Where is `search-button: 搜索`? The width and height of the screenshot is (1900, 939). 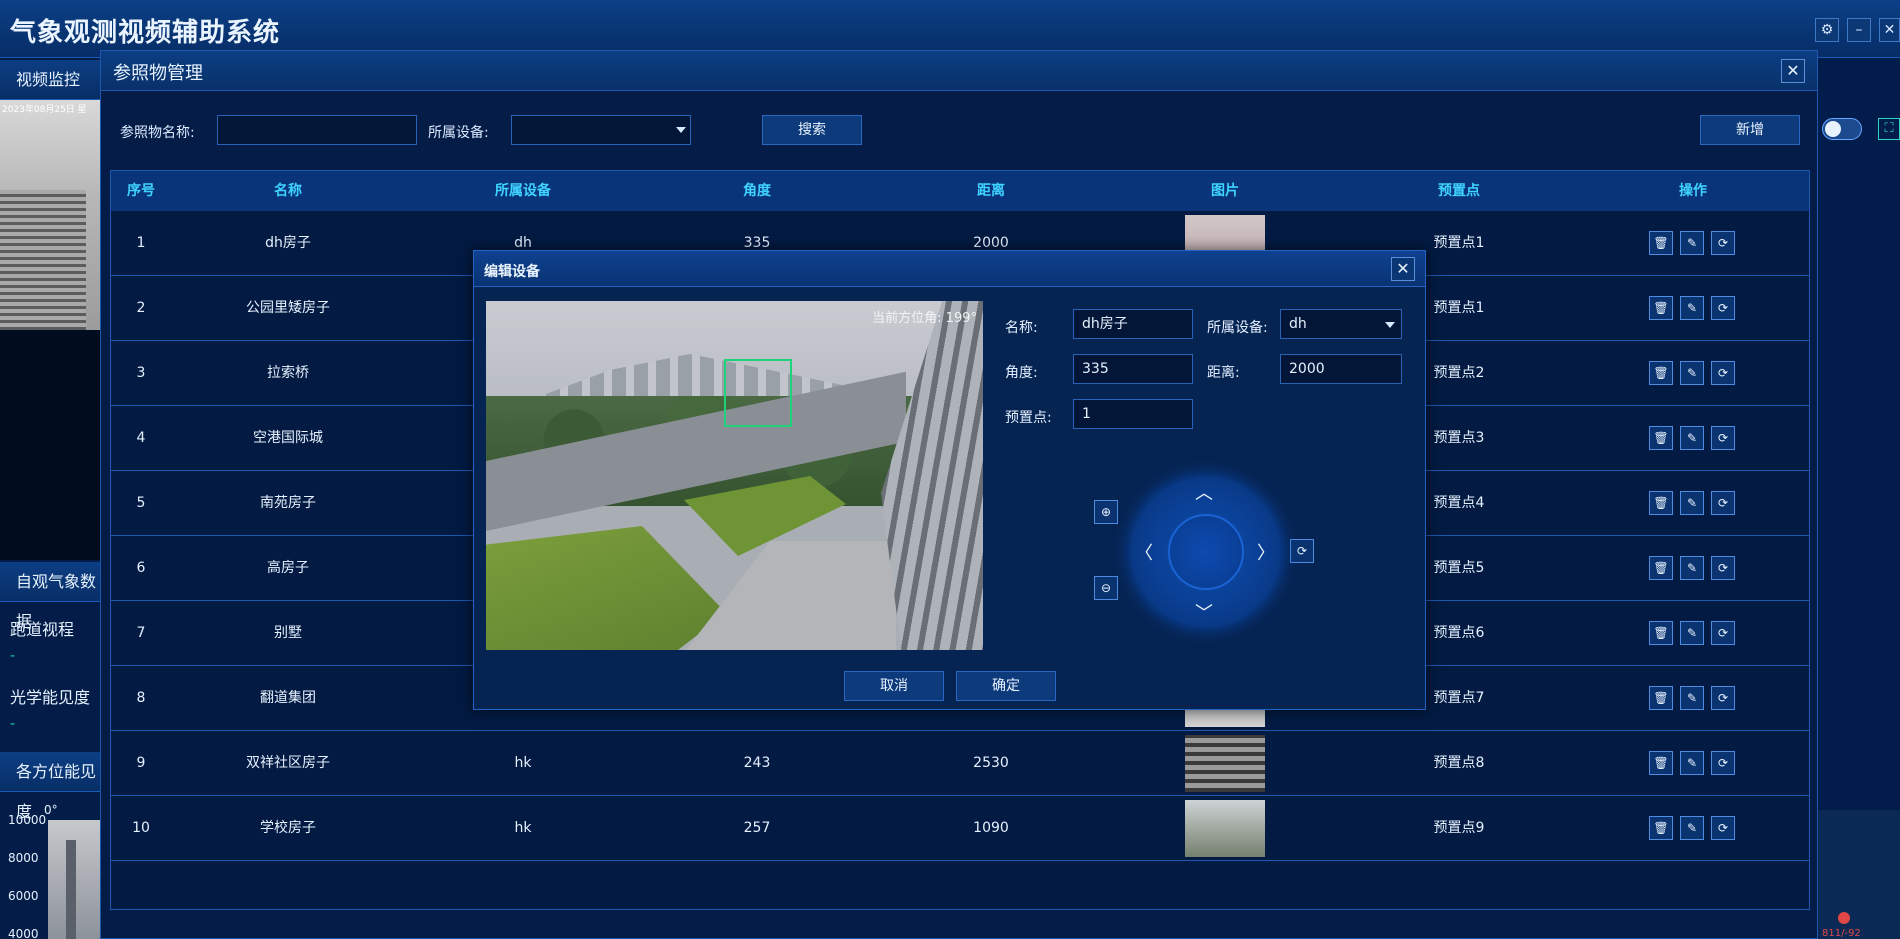 search-button: 搜索 is located at coordinates (812, 130).